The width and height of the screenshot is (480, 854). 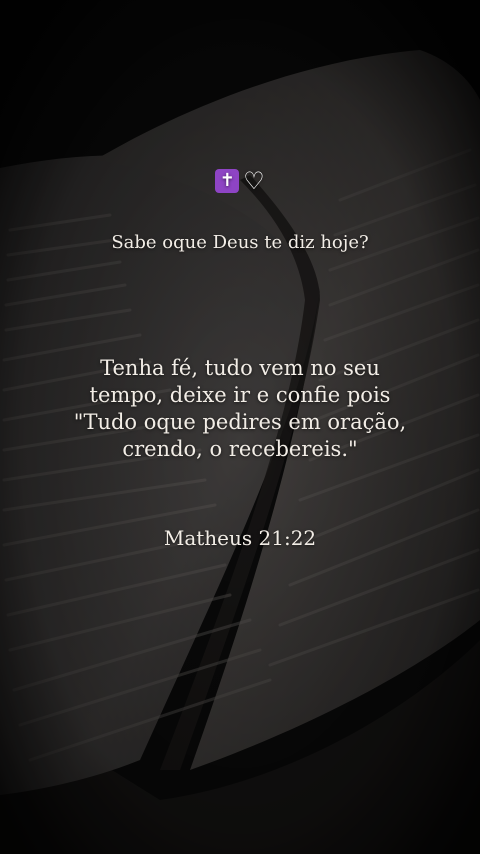 I want to click on verse-reference: Matheus 21:22, so click(x=240, y=538).